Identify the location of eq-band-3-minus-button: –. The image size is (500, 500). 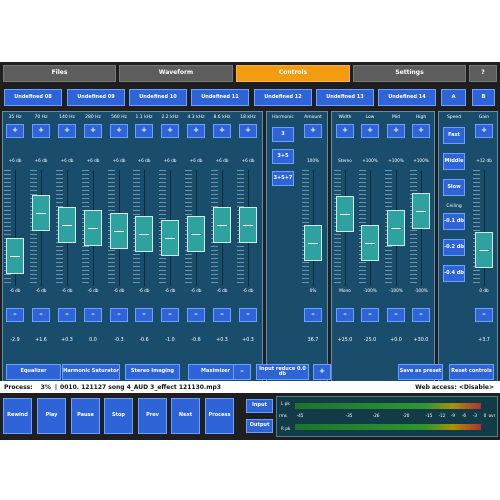
(93, 315).